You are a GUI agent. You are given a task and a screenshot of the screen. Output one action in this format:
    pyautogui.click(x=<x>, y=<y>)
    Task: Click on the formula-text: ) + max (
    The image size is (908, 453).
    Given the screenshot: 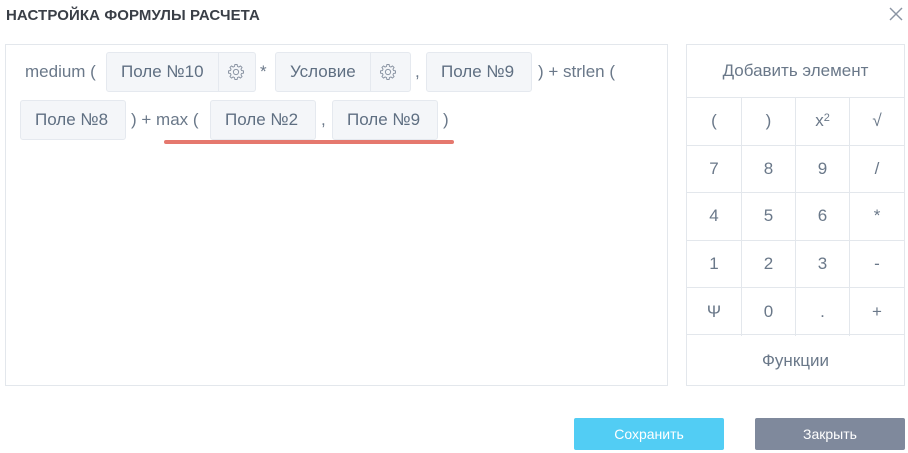 What is the action you would take?
    pyautogui.click(x=165, y=119)
    